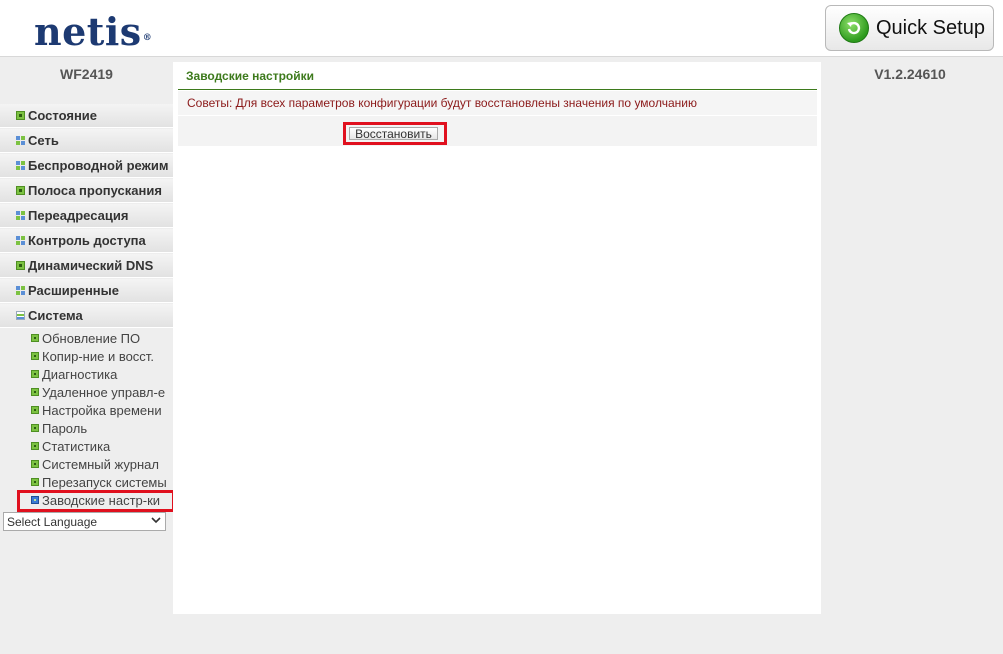  Describe the element at coordinates (95, 190) in the screenshot. I see `sidebar-item-label: Полоса пропускания` at that location.